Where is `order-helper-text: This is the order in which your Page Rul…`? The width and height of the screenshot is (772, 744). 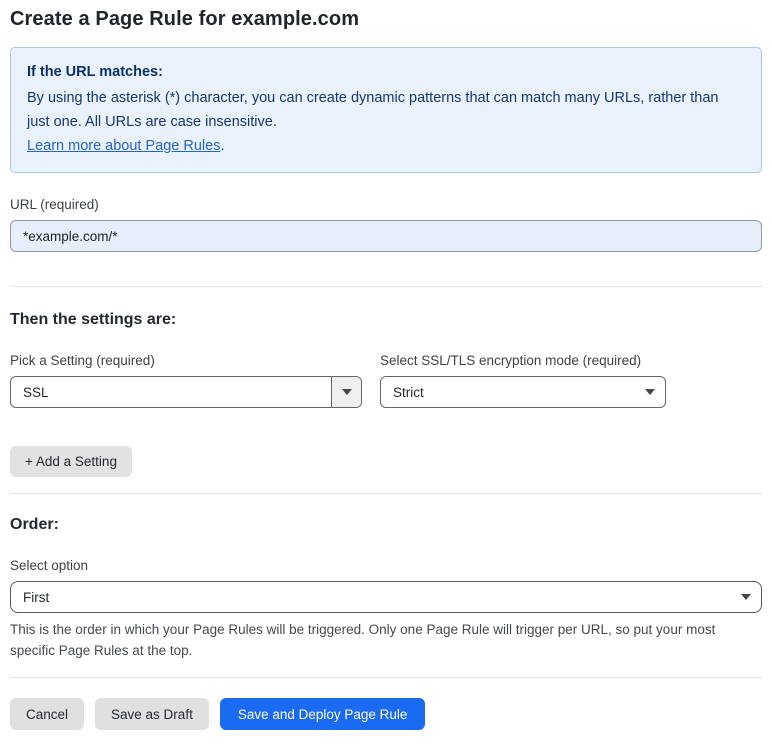 order-helper-text: This is the order in which your Page Rul… is located at coordinates (363, 640).